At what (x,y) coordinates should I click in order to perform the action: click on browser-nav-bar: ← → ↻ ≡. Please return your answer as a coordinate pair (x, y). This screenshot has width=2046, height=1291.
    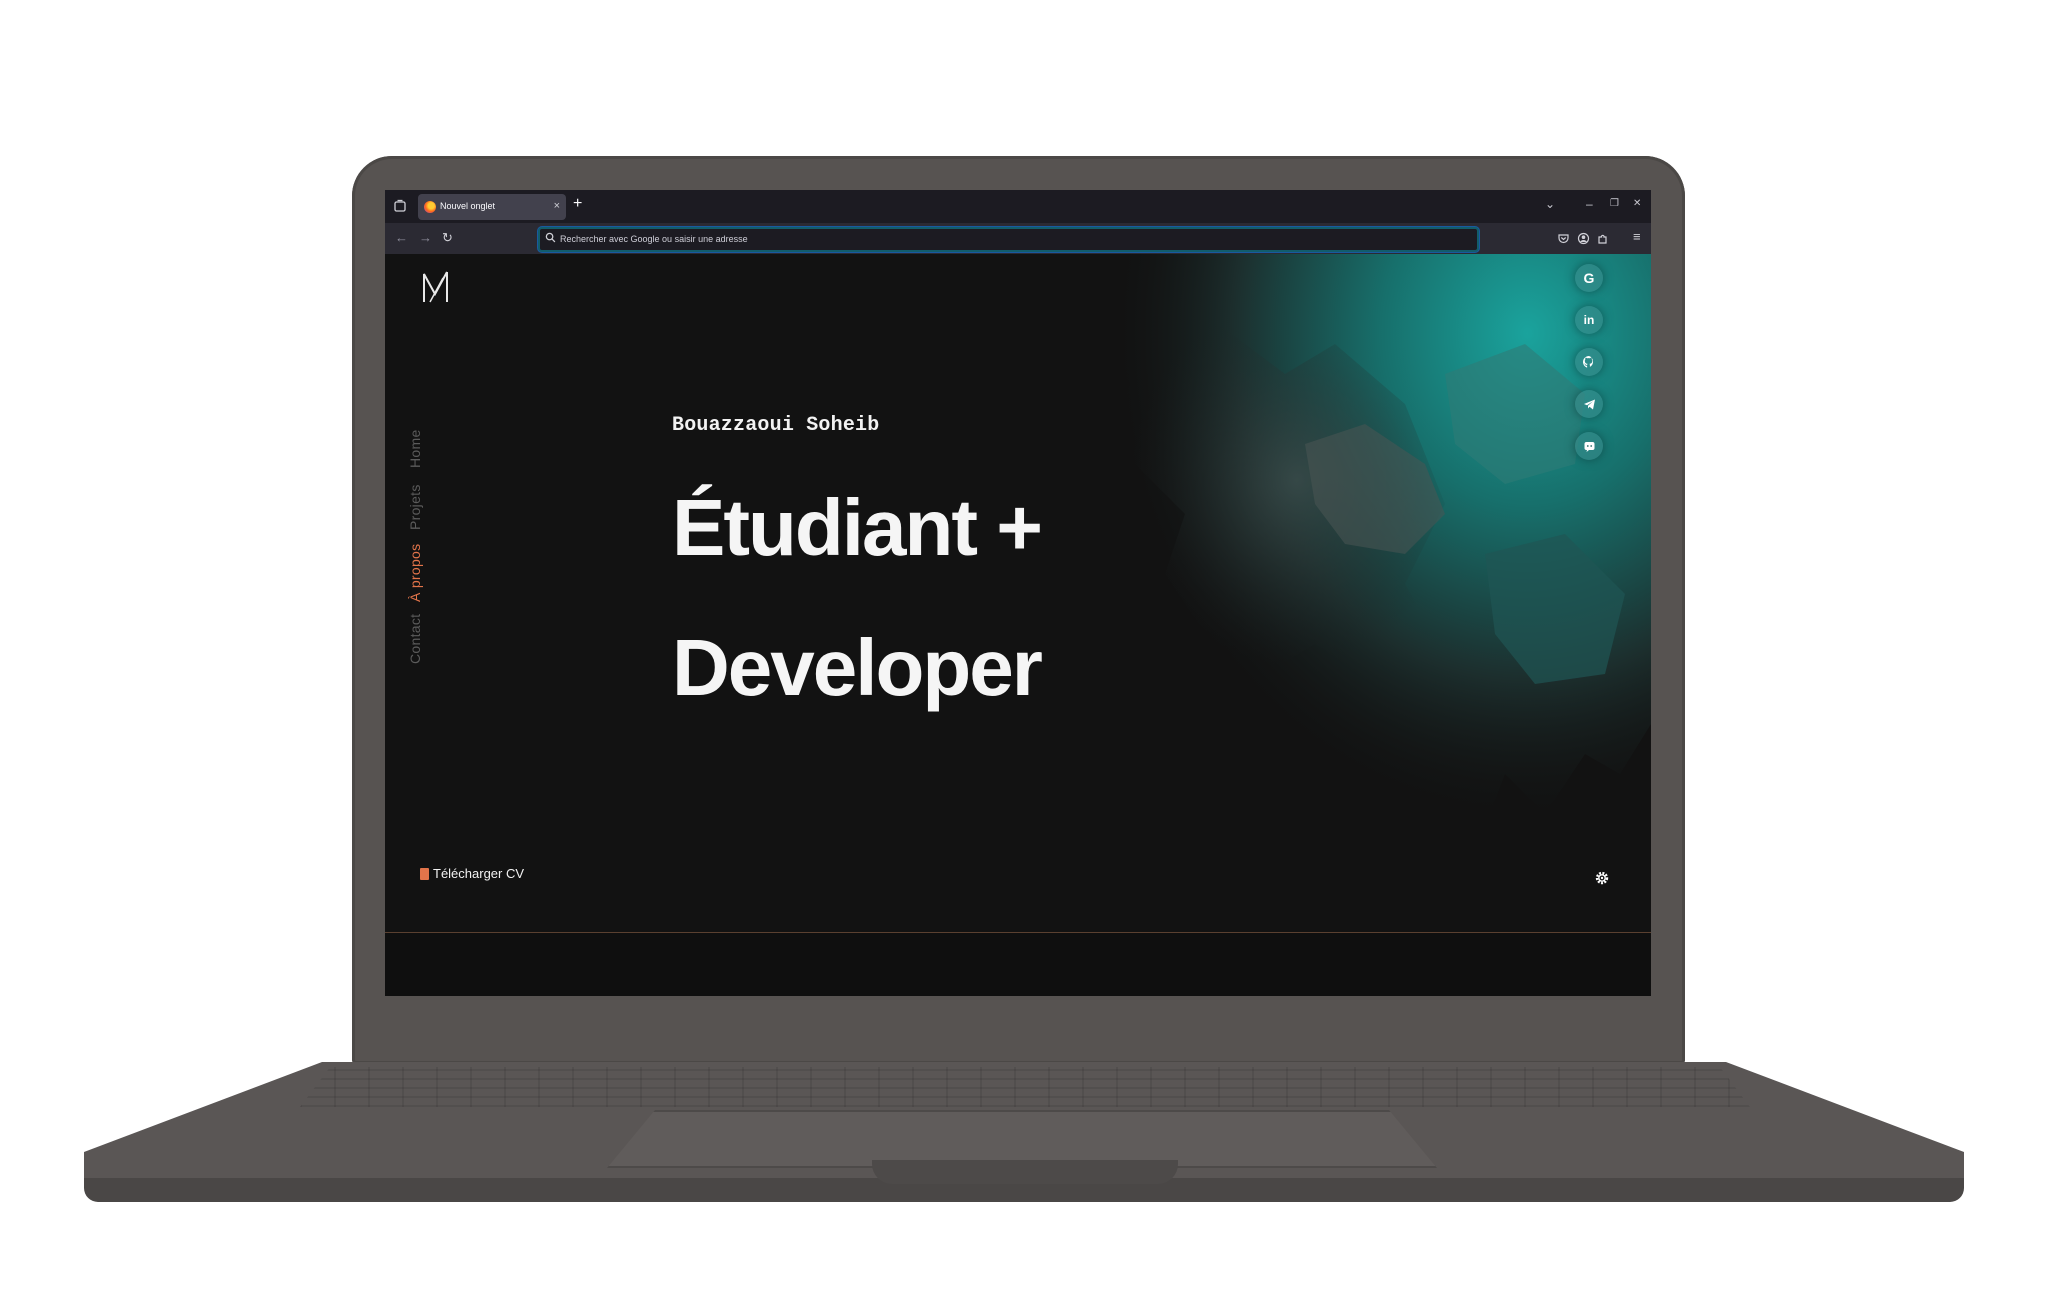
    Looking at the image, I should click on (1018, 238).